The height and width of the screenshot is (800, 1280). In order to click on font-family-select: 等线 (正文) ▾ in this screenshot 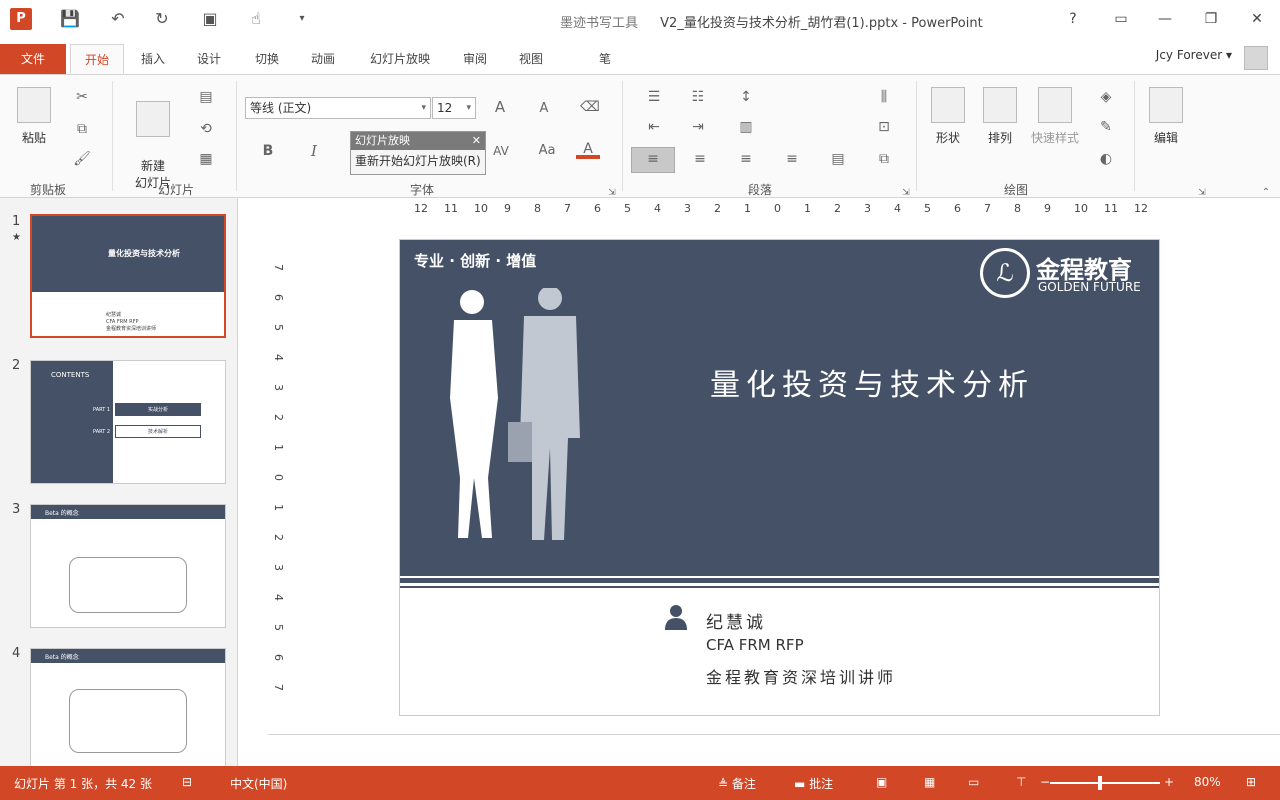, I will do `click(338, 108)`.